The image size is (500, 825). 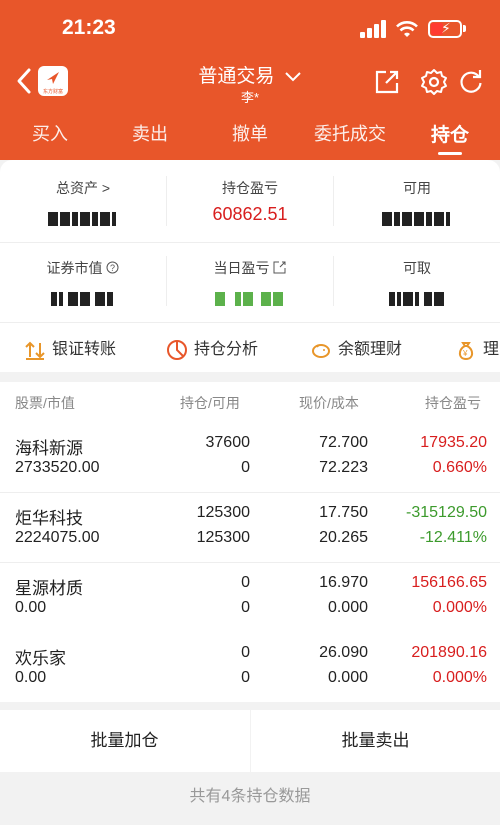 I want to click on wifi-icon, so click(x=407, y=29).